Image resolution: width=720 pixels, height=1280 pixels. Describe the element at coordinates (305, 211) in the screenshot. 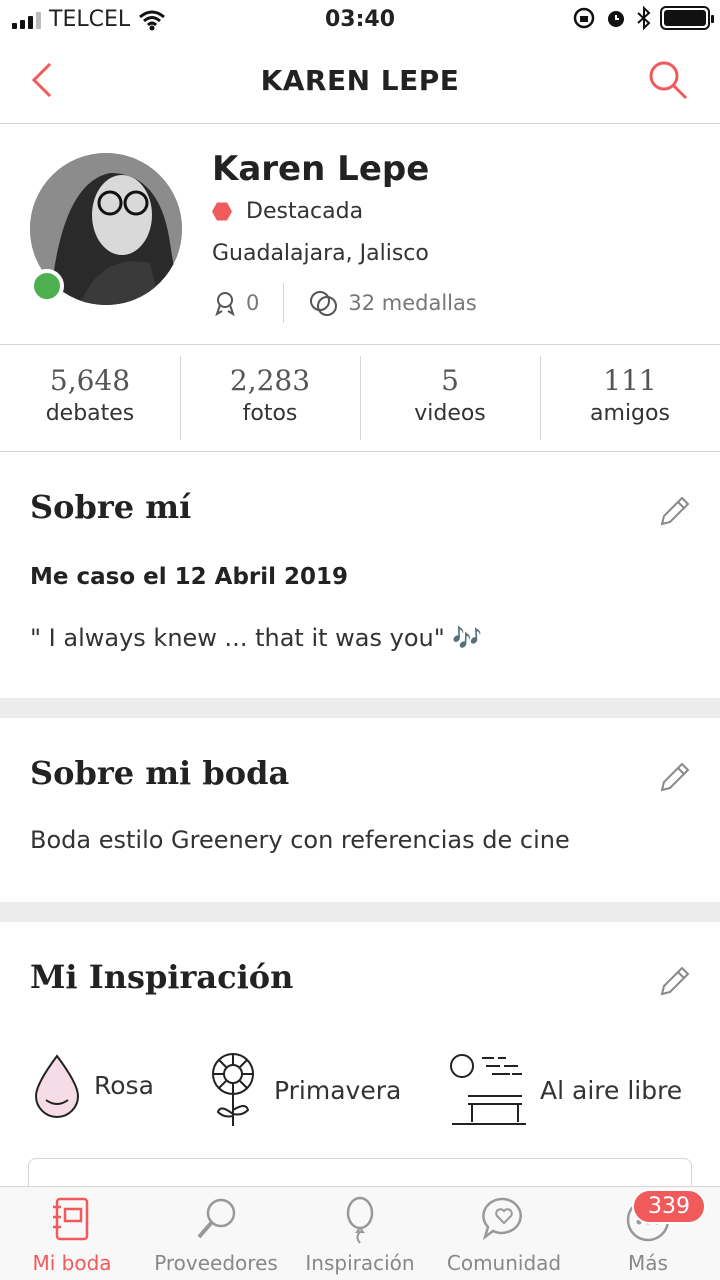

I see `badge-label: Destacada` at that location.